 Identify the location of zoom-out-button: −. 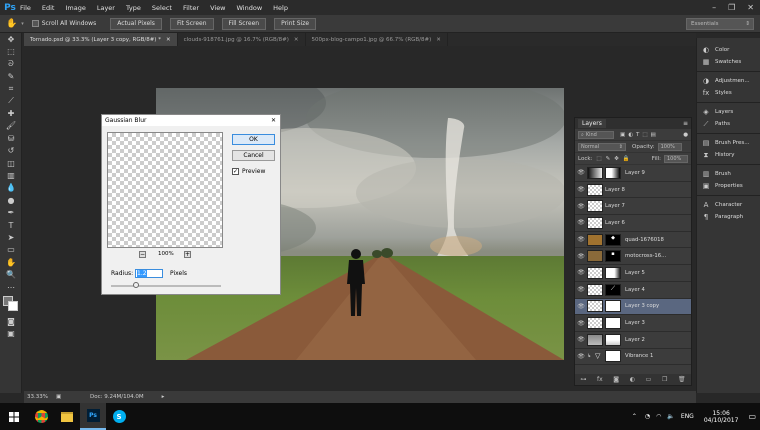
(142, 254).